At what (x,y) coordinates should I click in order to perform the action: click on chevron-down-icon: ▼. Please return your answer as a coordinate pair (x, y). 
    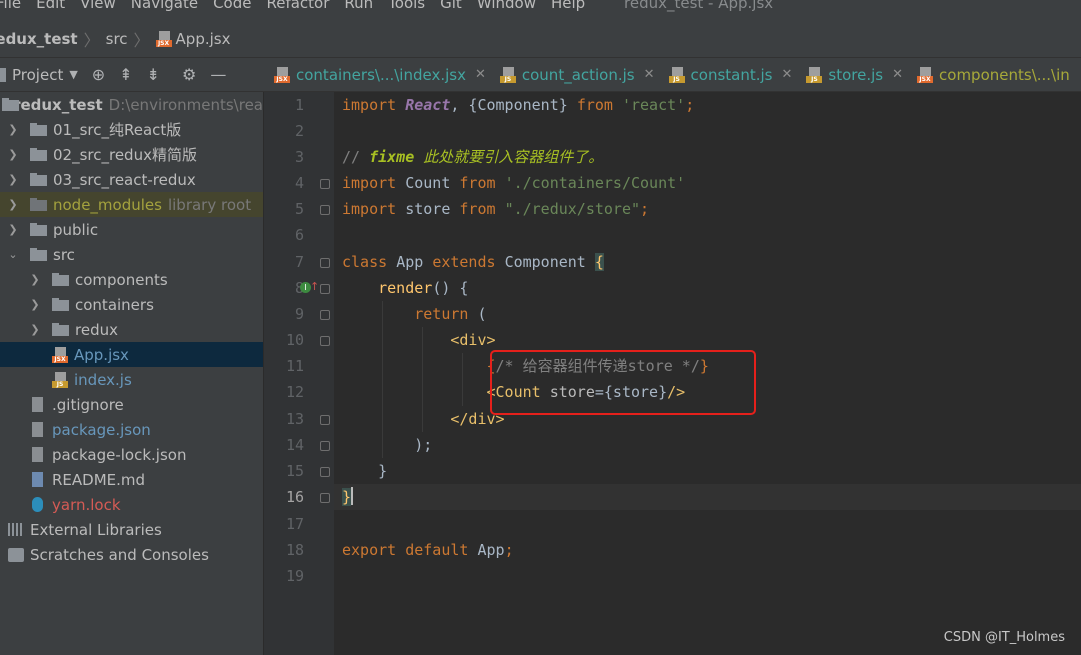
    Looking at the image, I should click on (73, 74).